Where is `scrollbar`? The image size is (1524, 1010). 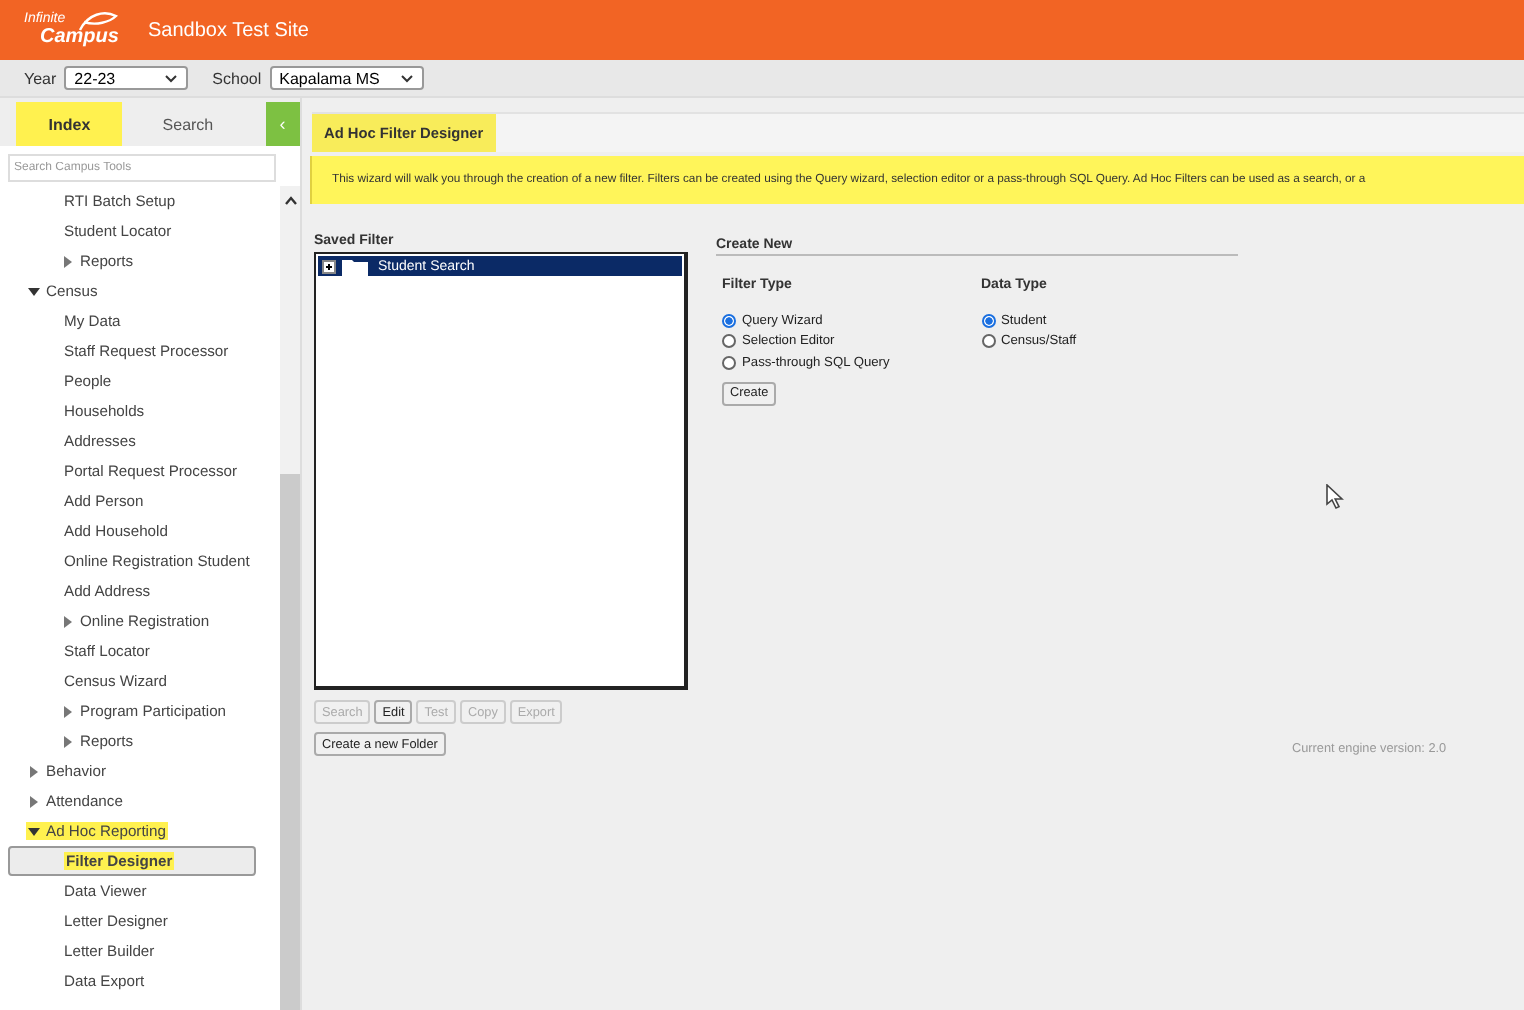
scrollbar is located at coordinates (290, 598).